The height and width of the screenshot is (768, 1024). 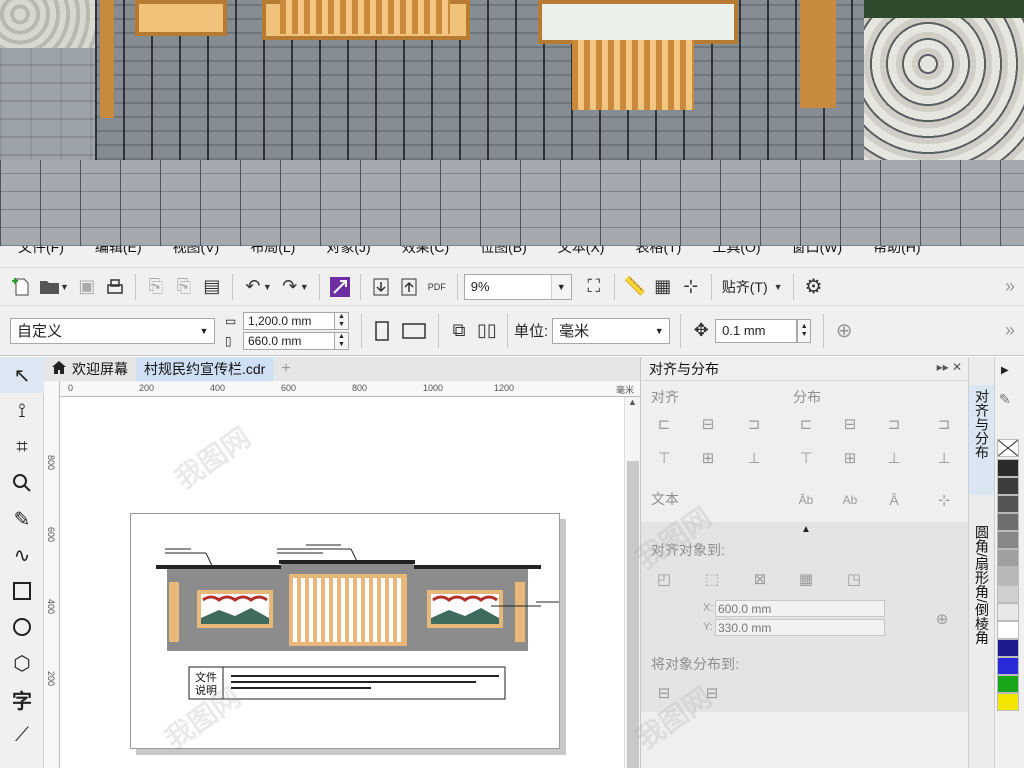 I want to click on align-right-icon: ⊐, so click(x=754, y=424).